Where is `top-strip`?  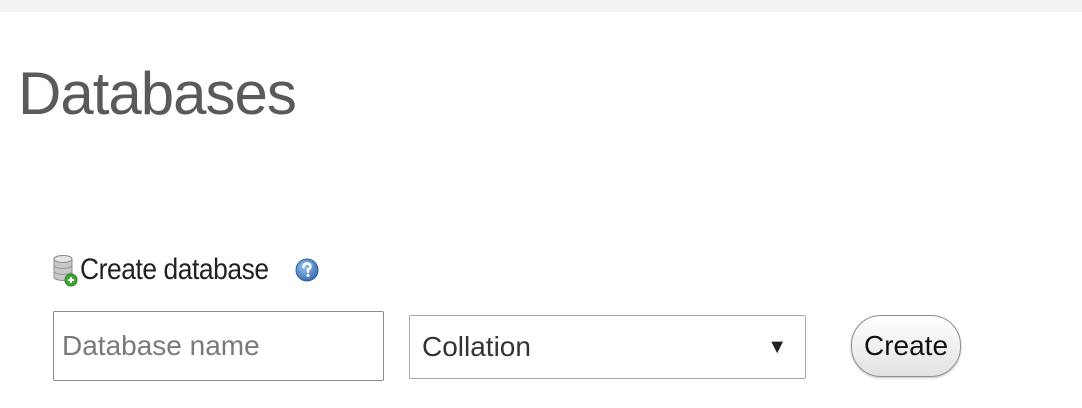
top-strip is located at coordinates (541, 6).